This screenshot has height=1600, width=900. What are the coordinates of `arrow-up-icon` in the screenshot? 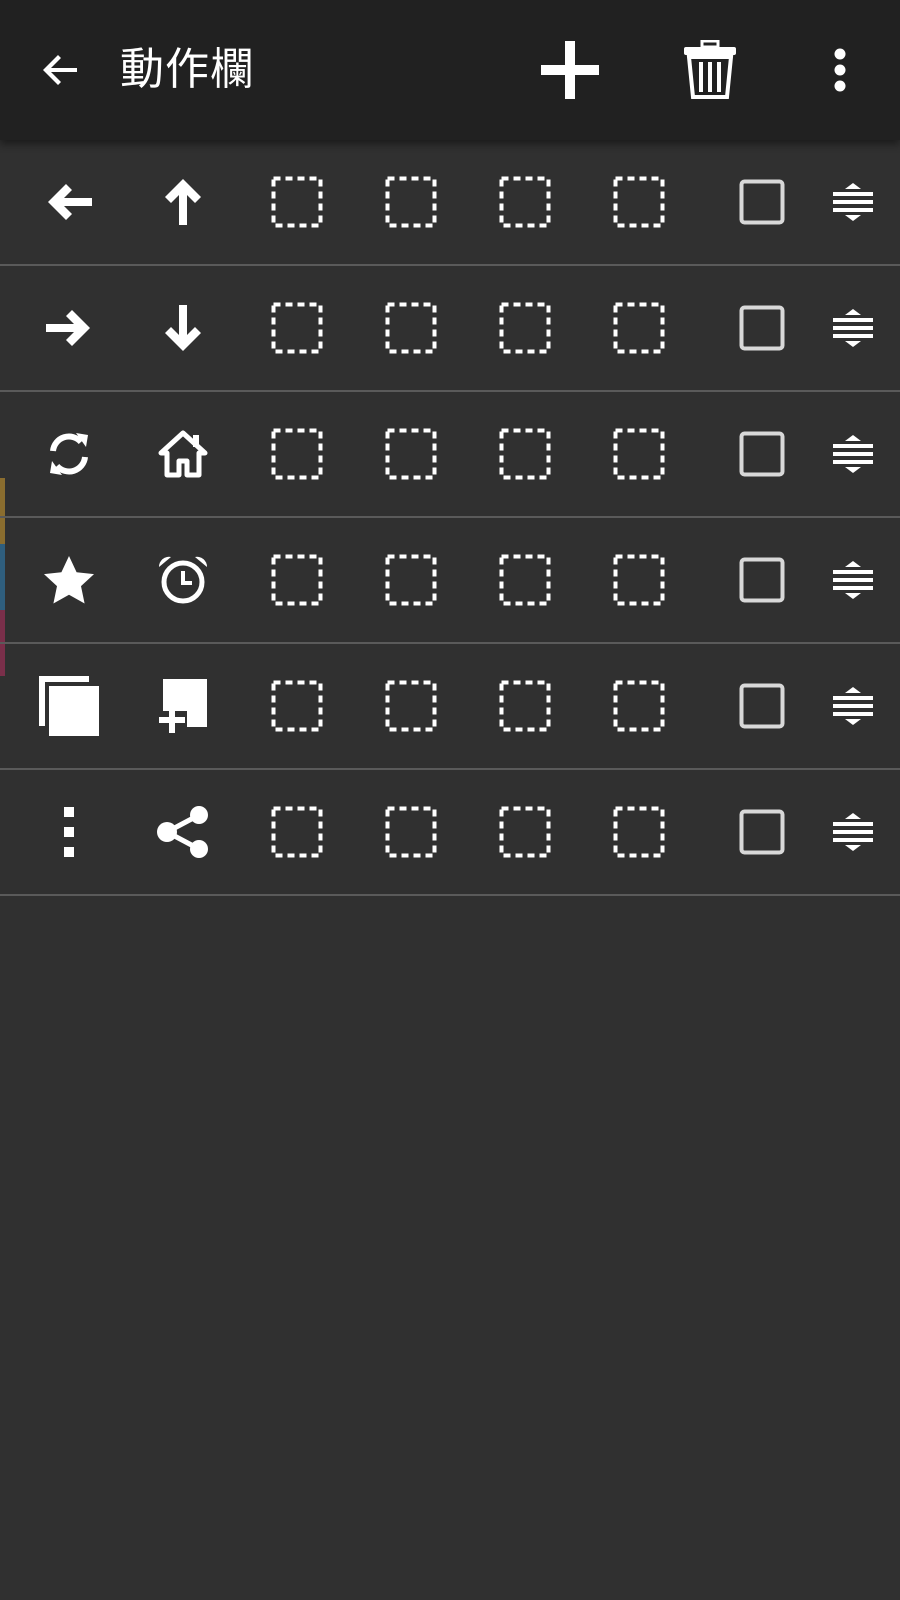 It's located at (183, 202).